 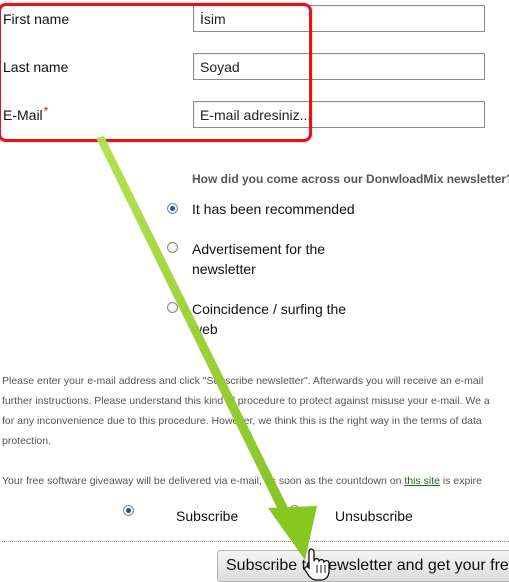 What do you see at coordinates (317, 564) in the screenshot?
I see `hand-cursor-icon` at bounding box center [317, 564].